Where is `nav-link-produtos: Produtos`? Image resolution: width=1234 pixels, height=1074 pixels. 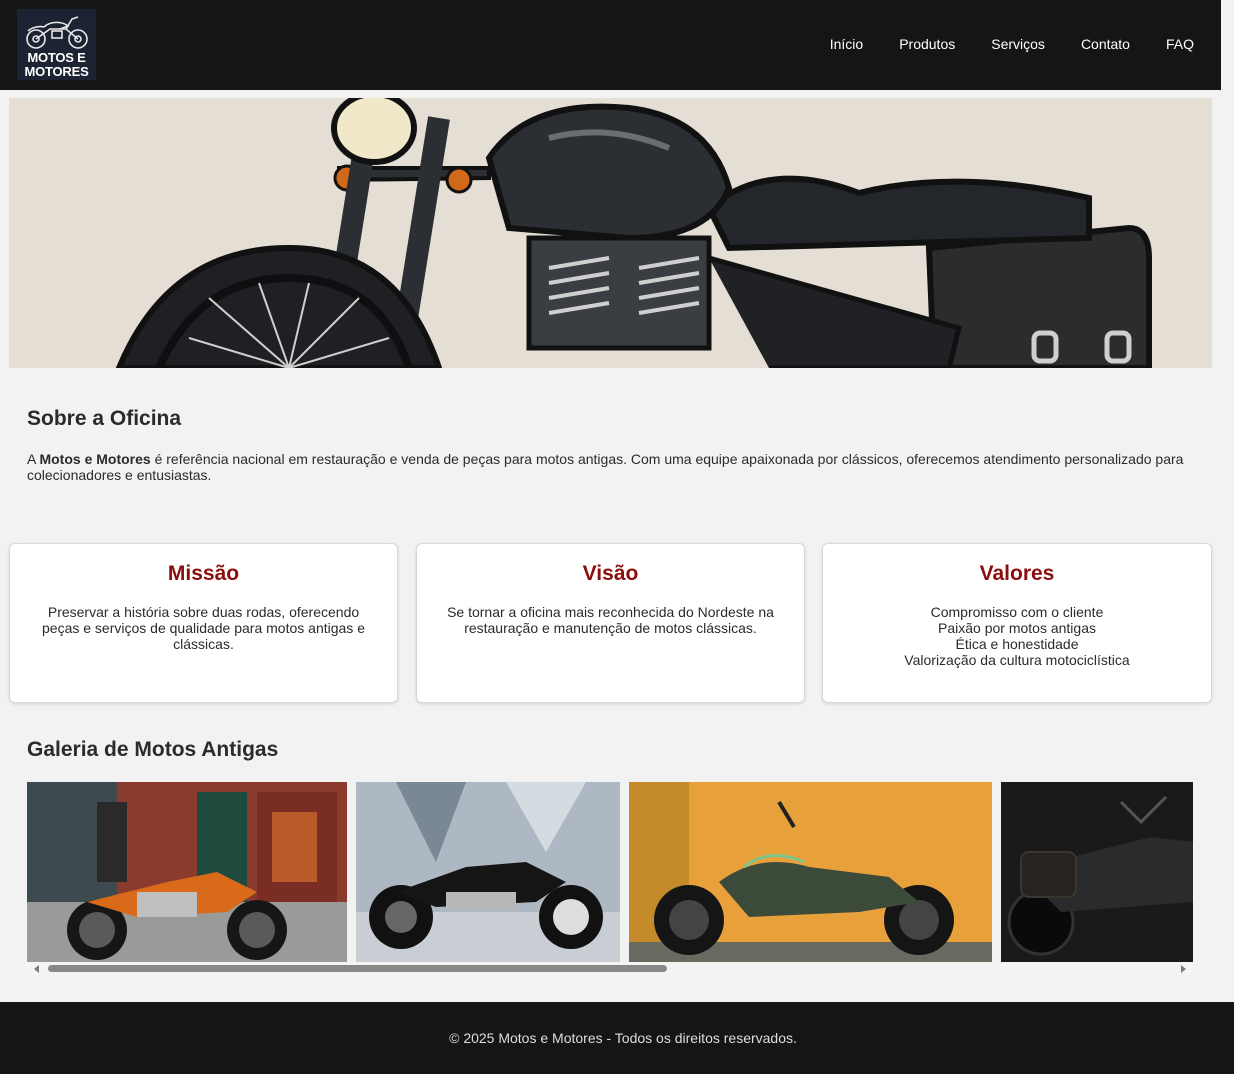 nav-link-produtos: Produtos is located at coordinates (927, 44).